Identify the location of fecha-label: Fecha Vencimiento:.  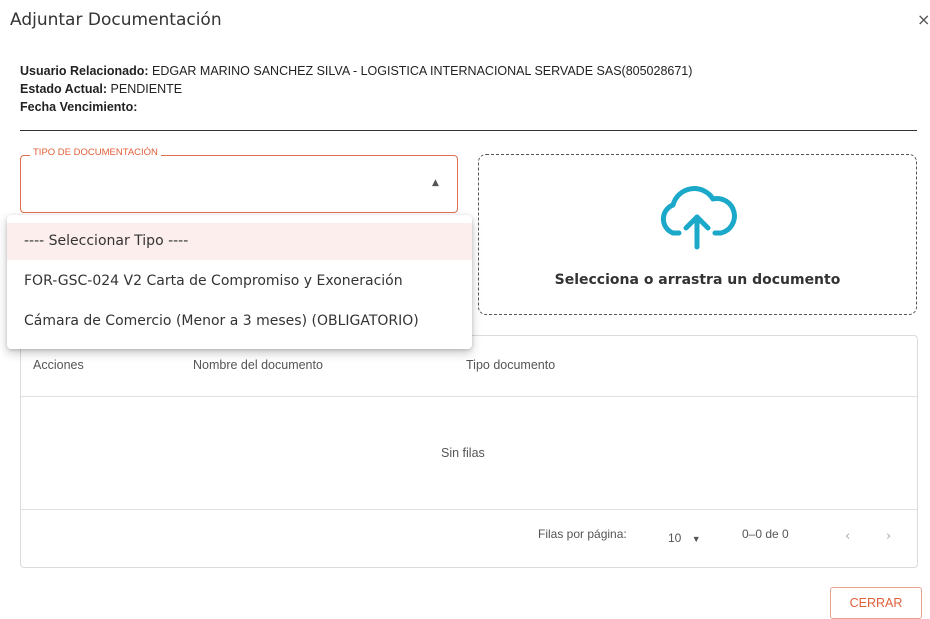
(79, 107).